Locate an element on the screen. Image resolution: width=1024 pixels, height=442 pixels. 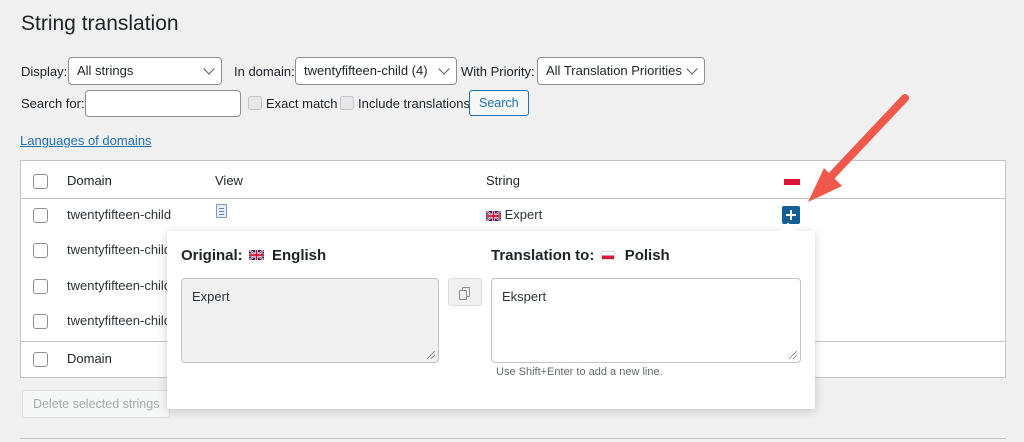
include-translations-label: Include translations is located at coordinates (414, 103).